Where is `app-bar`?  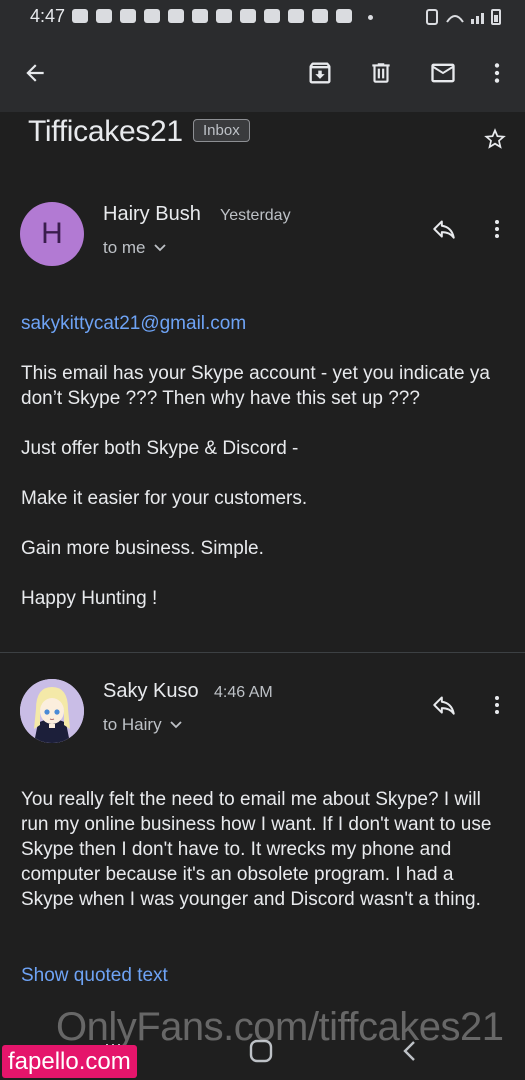 app-bar is located at coordinates (262, 73).